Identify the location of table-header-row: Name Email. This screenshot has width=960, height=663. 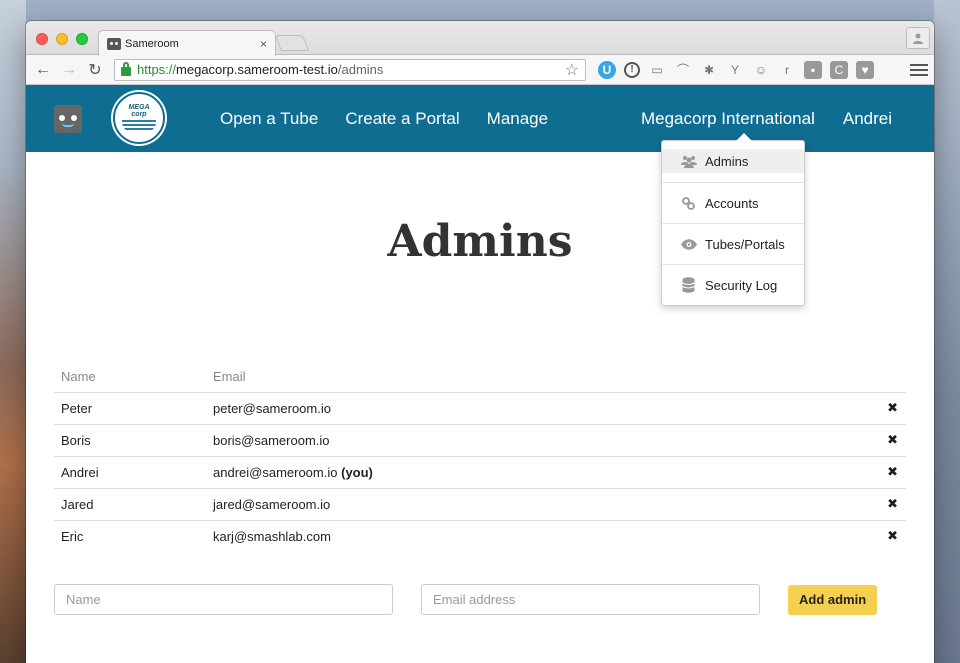
(480, 377).